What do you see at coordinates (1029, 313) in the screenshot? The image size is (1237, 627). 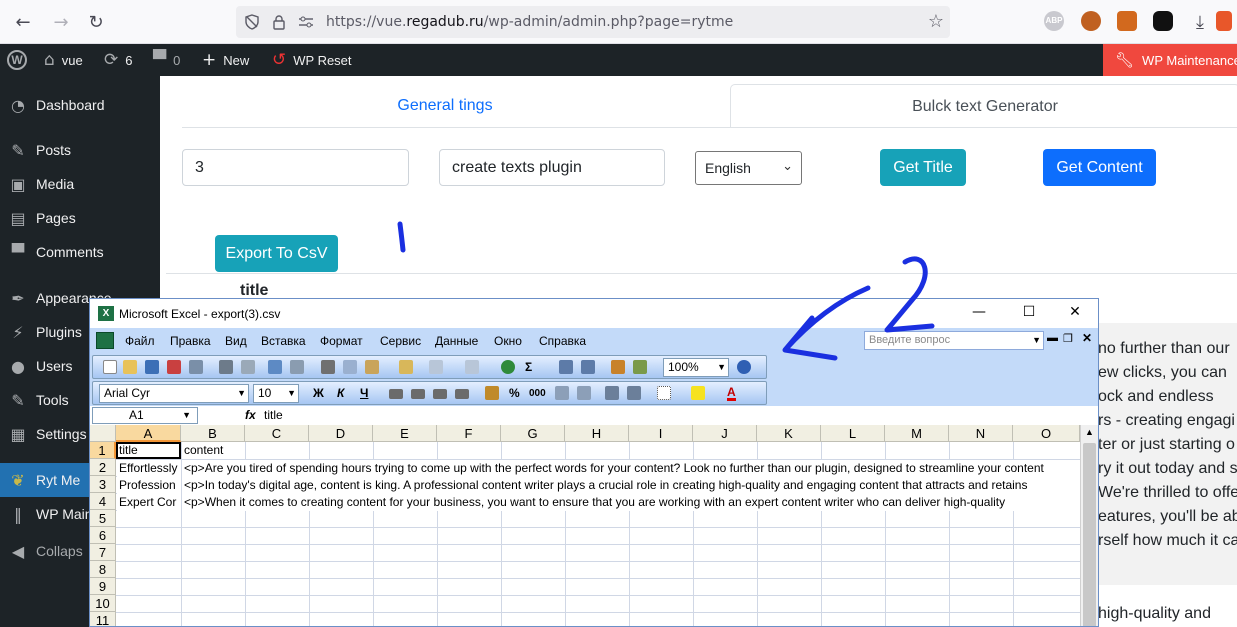 I see `maximize-icon: ☐` at bounding box center [1029, 313].